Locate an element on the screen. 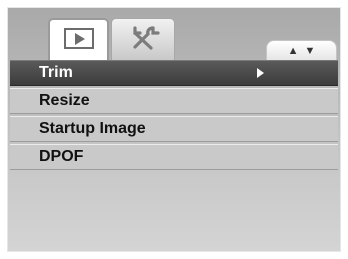 The width and height of the screenshot is (348, 259). setup-tools-icon is located at coordinates (146, 38).